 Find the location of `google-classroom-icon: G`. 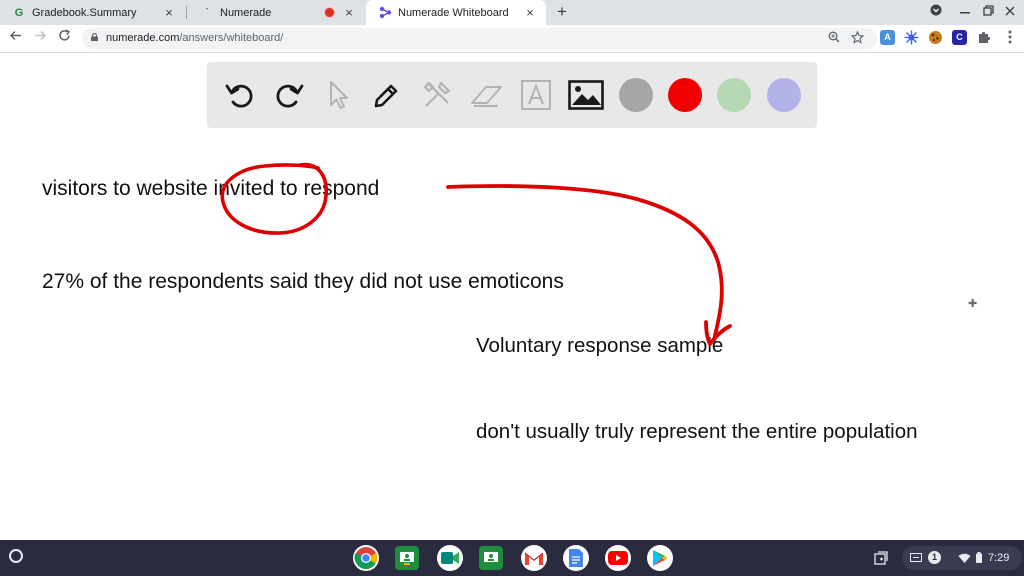

google-classroom-icon: G is located at coordinates (19, 12).